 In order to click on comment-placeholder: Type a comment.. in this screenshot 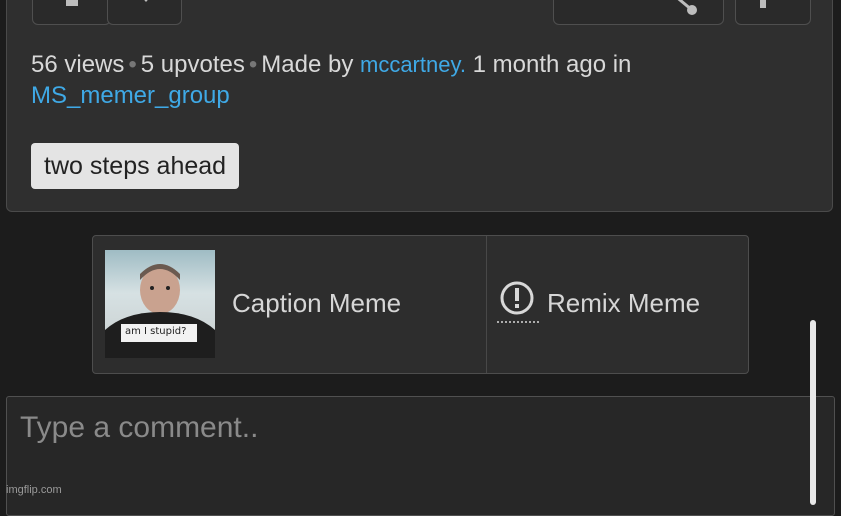, I will do `click(139, 427)`.